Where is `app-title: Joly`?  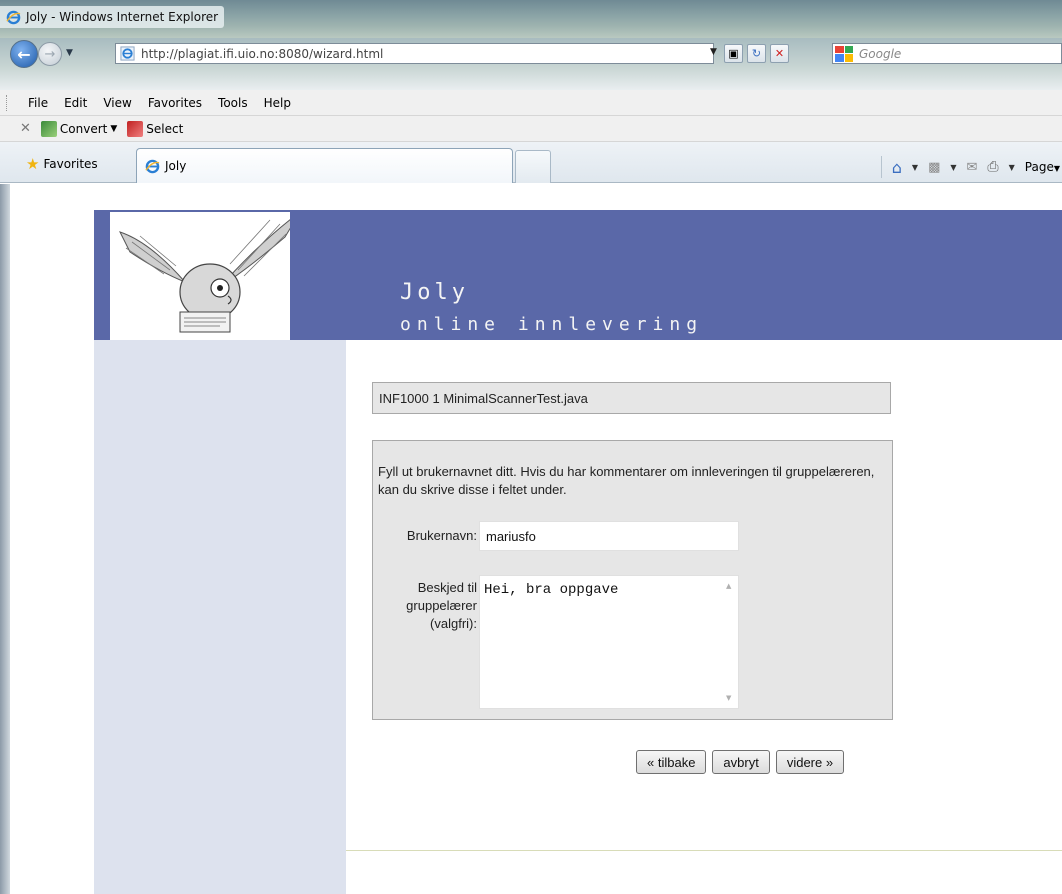 app-title: Joly is located at coordinates (434, 292).